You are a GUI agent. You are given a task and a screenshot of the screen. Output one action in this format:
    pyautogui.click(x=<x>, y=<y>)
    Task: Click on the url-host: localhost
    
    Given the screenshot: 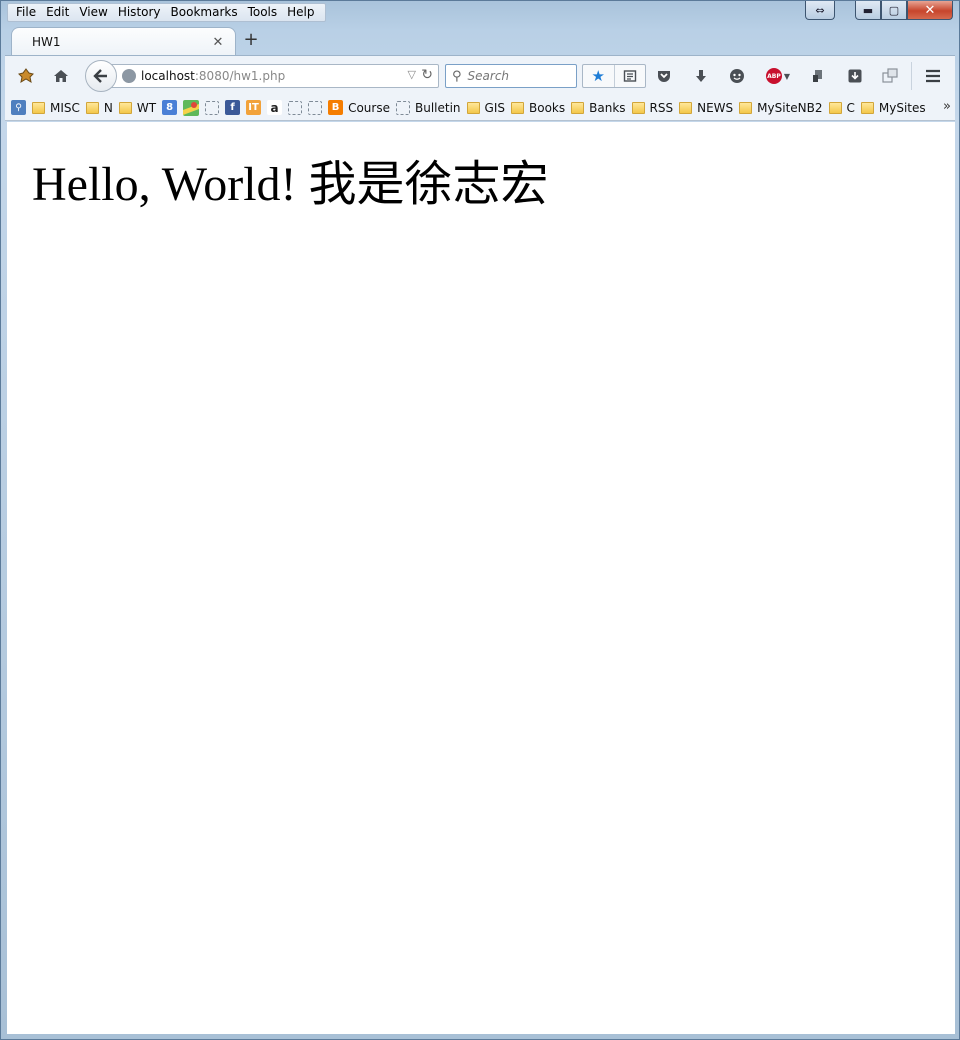 What is the action you would take?
    pyautogui.click(x=168, y=76)
    